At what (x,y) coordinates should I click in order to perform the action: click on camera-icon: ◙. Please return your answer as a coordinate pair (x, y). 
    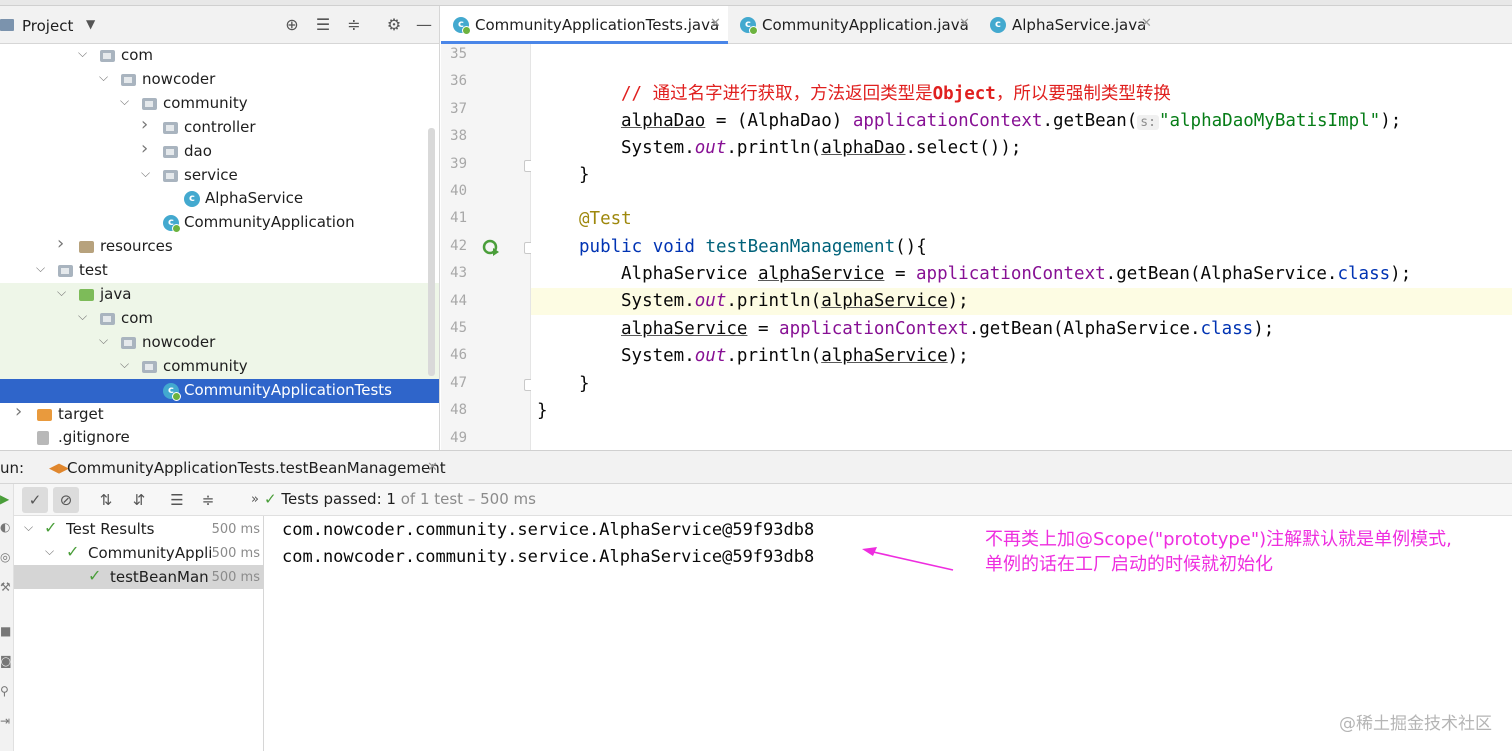
    Looking at the image, I should click on (6, 661).